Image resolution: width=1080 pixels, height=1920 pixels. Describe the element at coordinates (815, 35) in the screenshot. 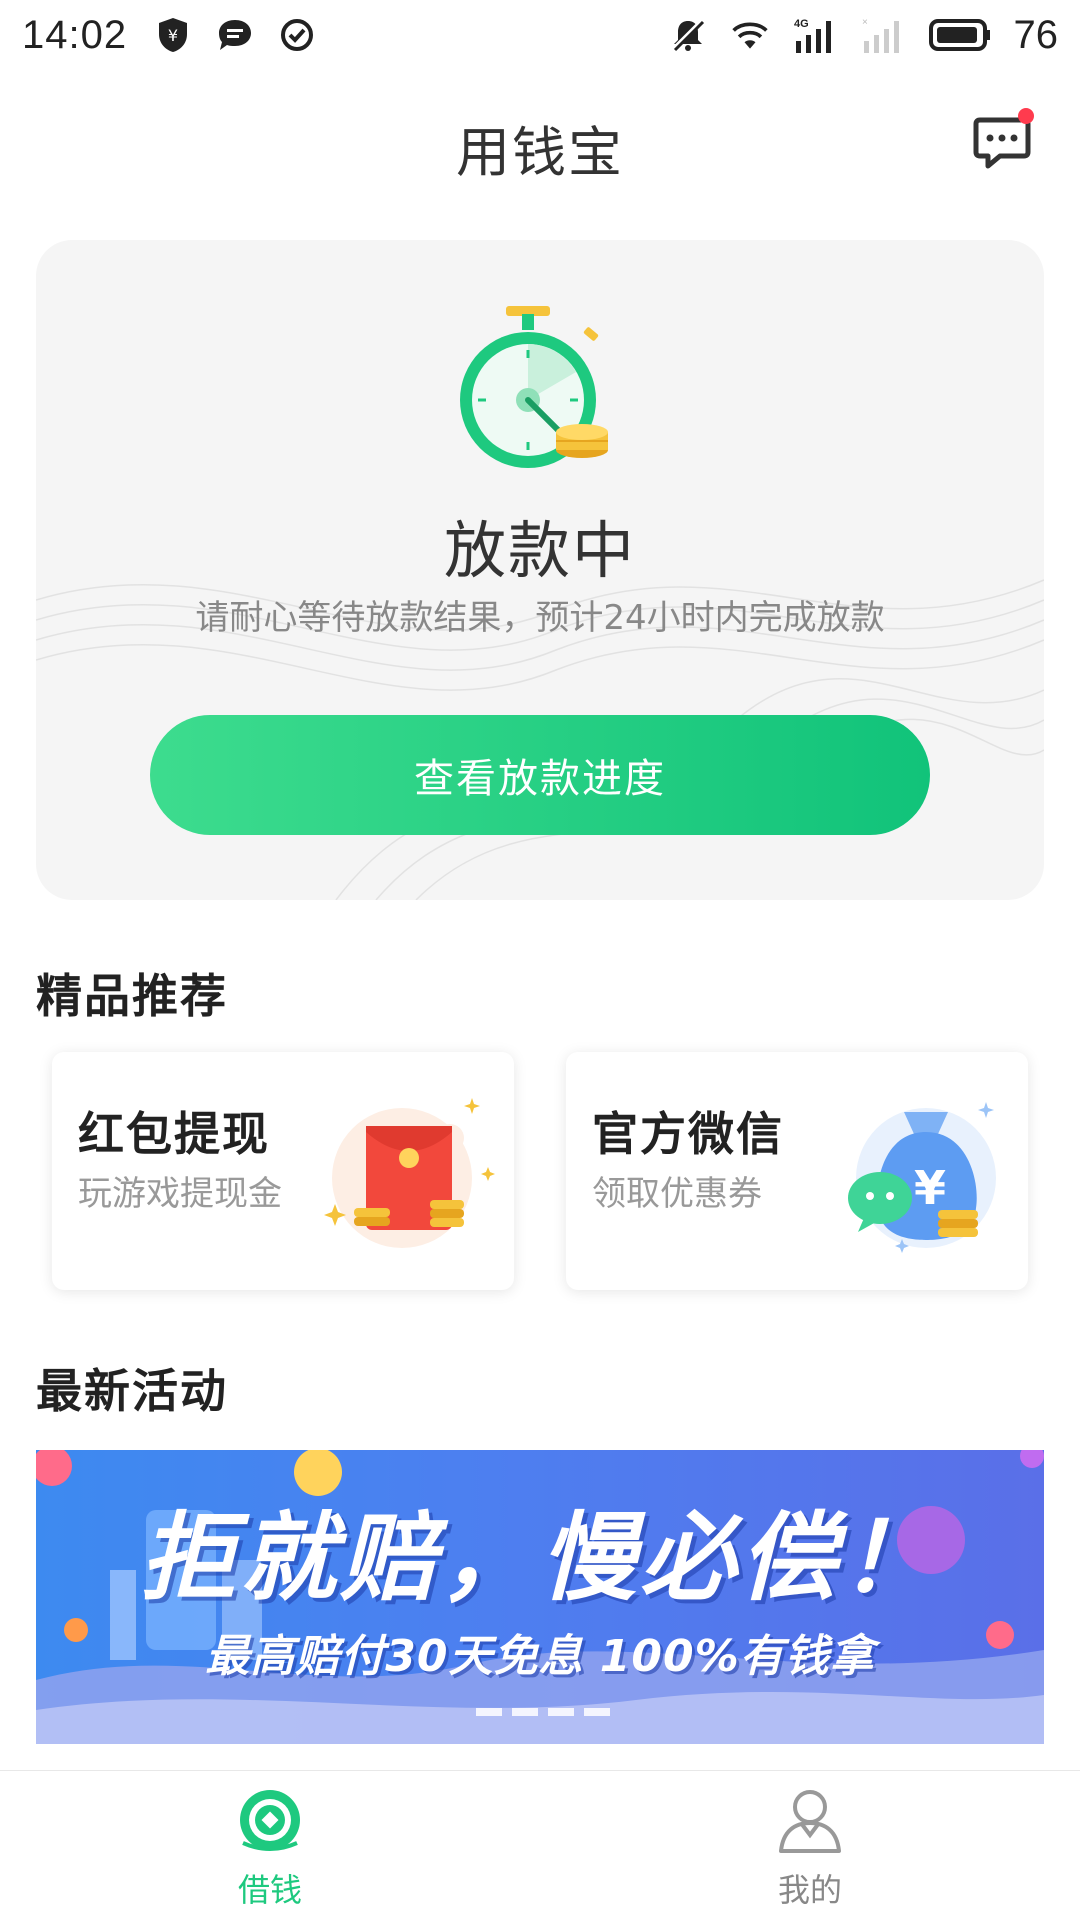

I see `signal-4g-icon: 4G` at that location.